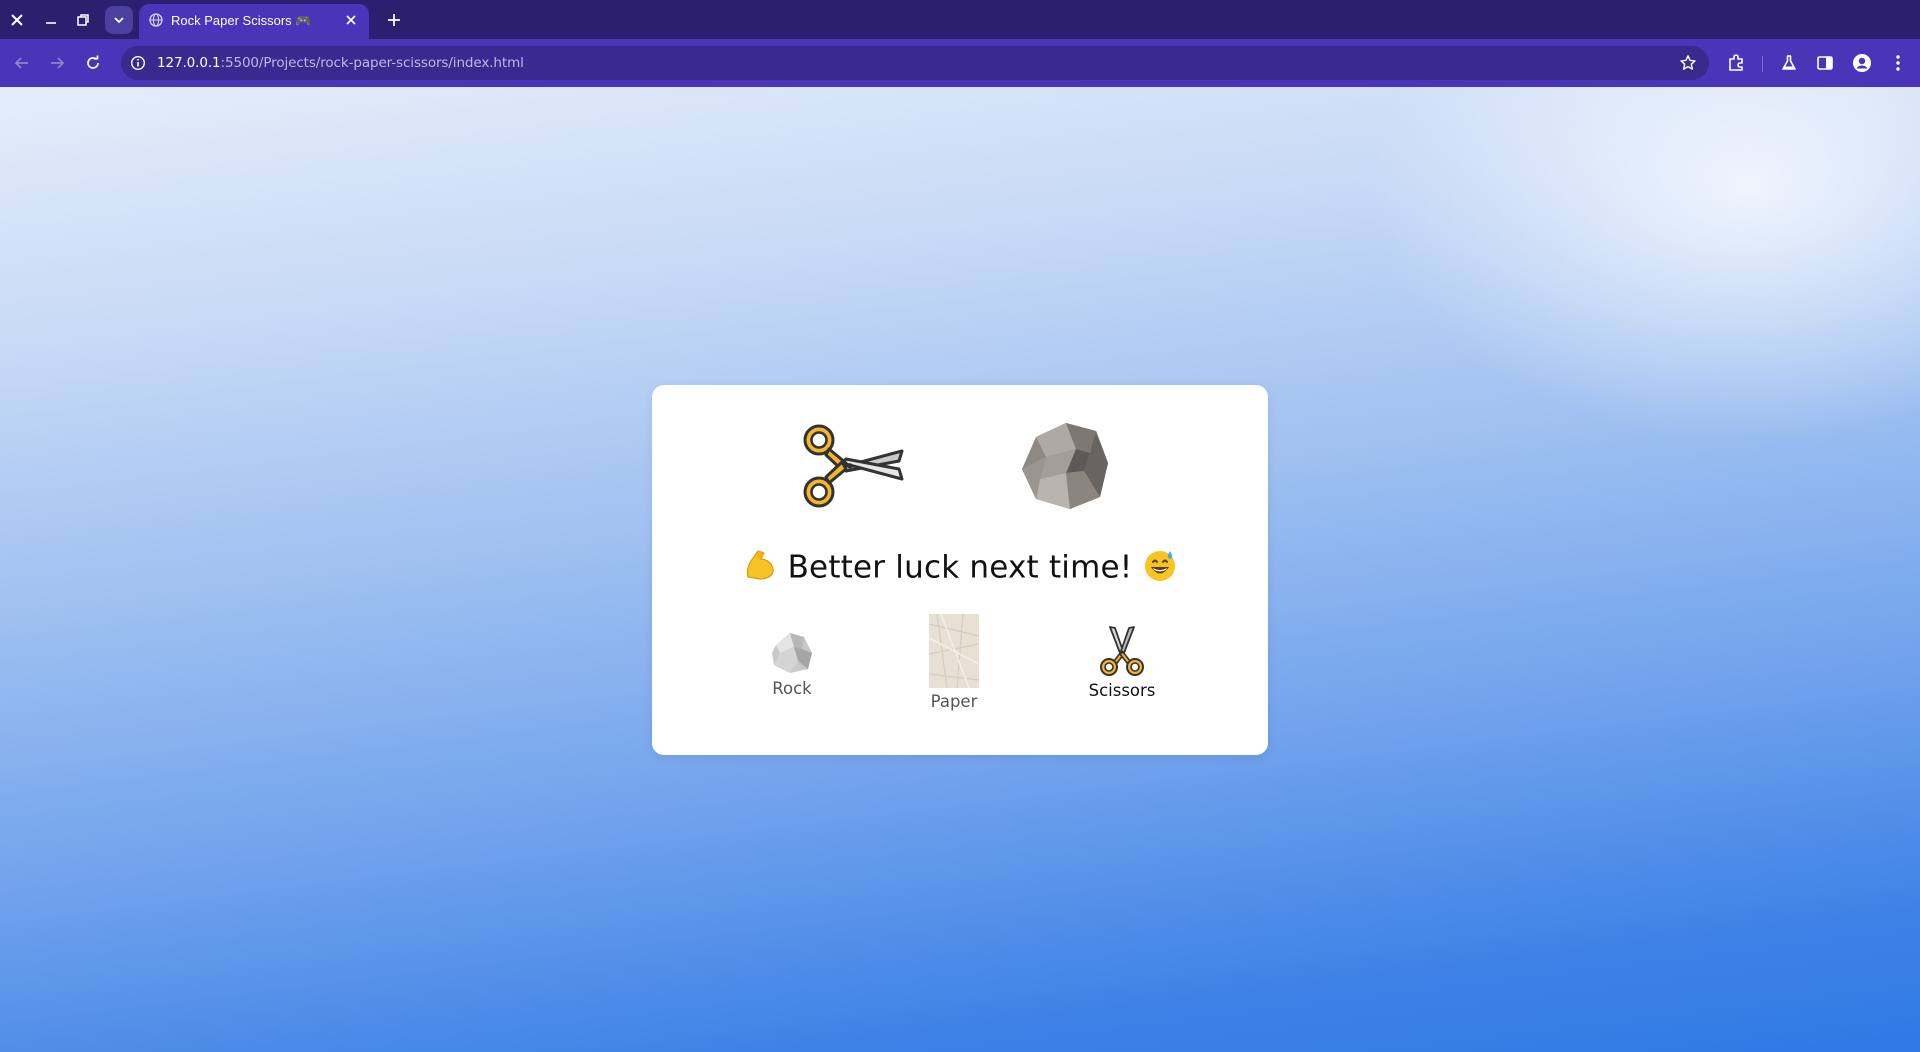 This screenshot has width=1920, height=1052. What do you see at coordinates (1610, 287) in the screenshot?
I see `background-highlight` at bounding box center [1610, 287].